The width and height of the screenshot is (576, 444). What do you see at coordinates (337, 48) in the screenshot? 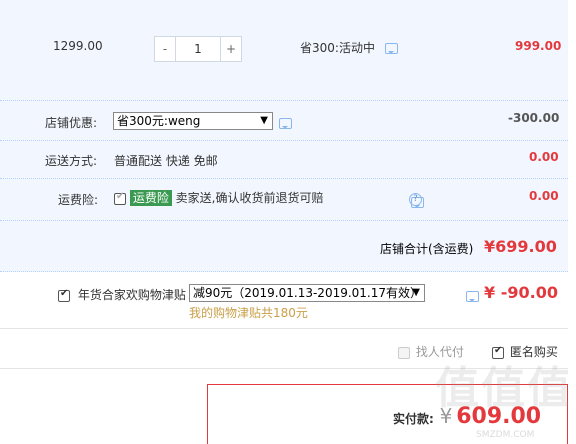
I see `promo-text: 省300:活动中` at bounding box center [337, 48].